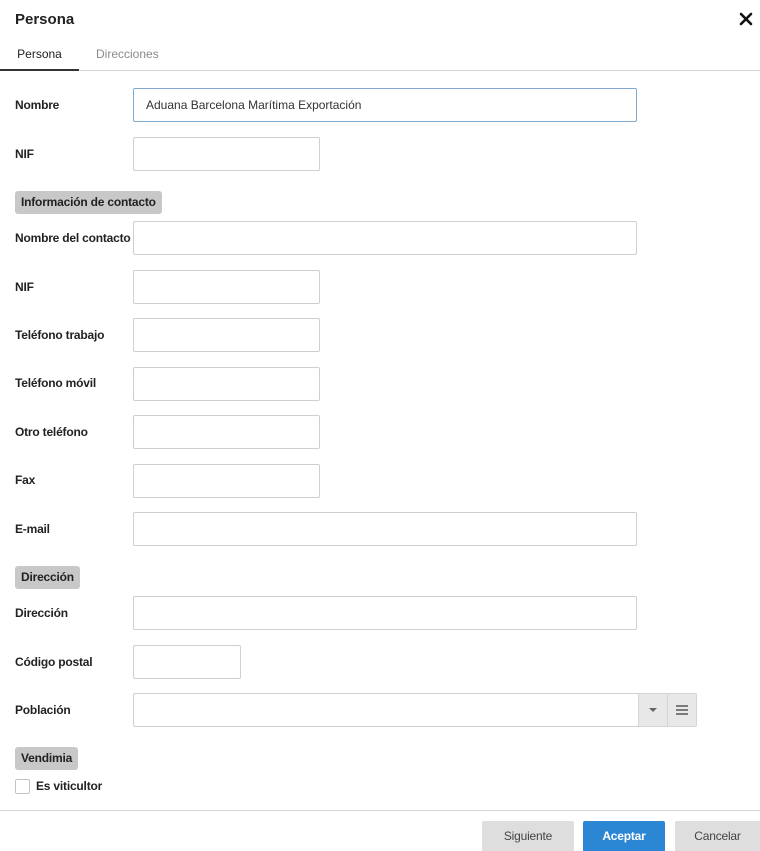 The width and height of the screenshot is (760, 851). Describe the element at coordinates (69, 786) in the screenshot. I see `es-viticultor-label: Es viticultor` at that location.